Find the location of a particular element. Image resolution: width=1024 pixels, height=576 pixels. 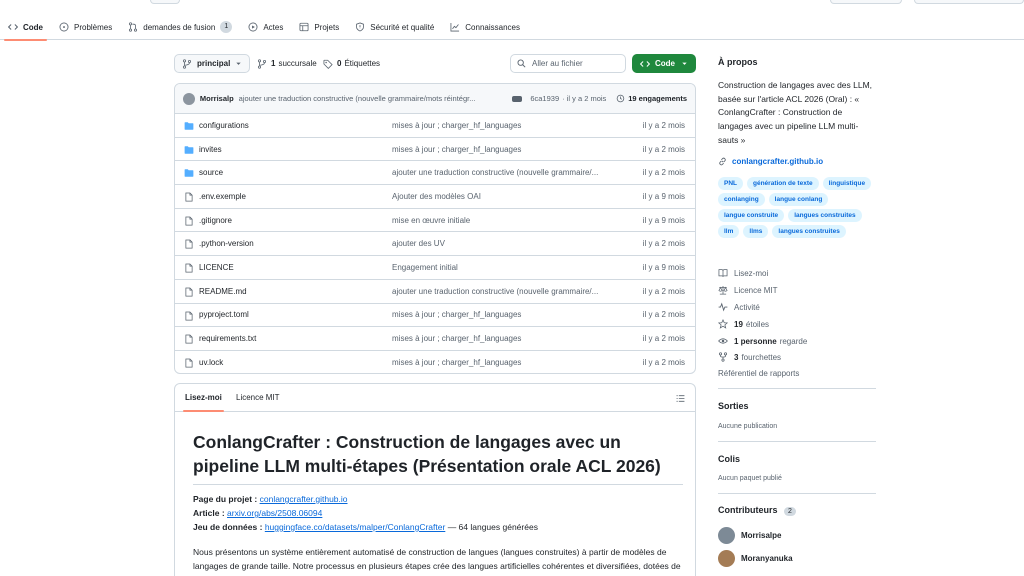

watchers-link: 1 personne regarde is located at coordinates (762, 341).